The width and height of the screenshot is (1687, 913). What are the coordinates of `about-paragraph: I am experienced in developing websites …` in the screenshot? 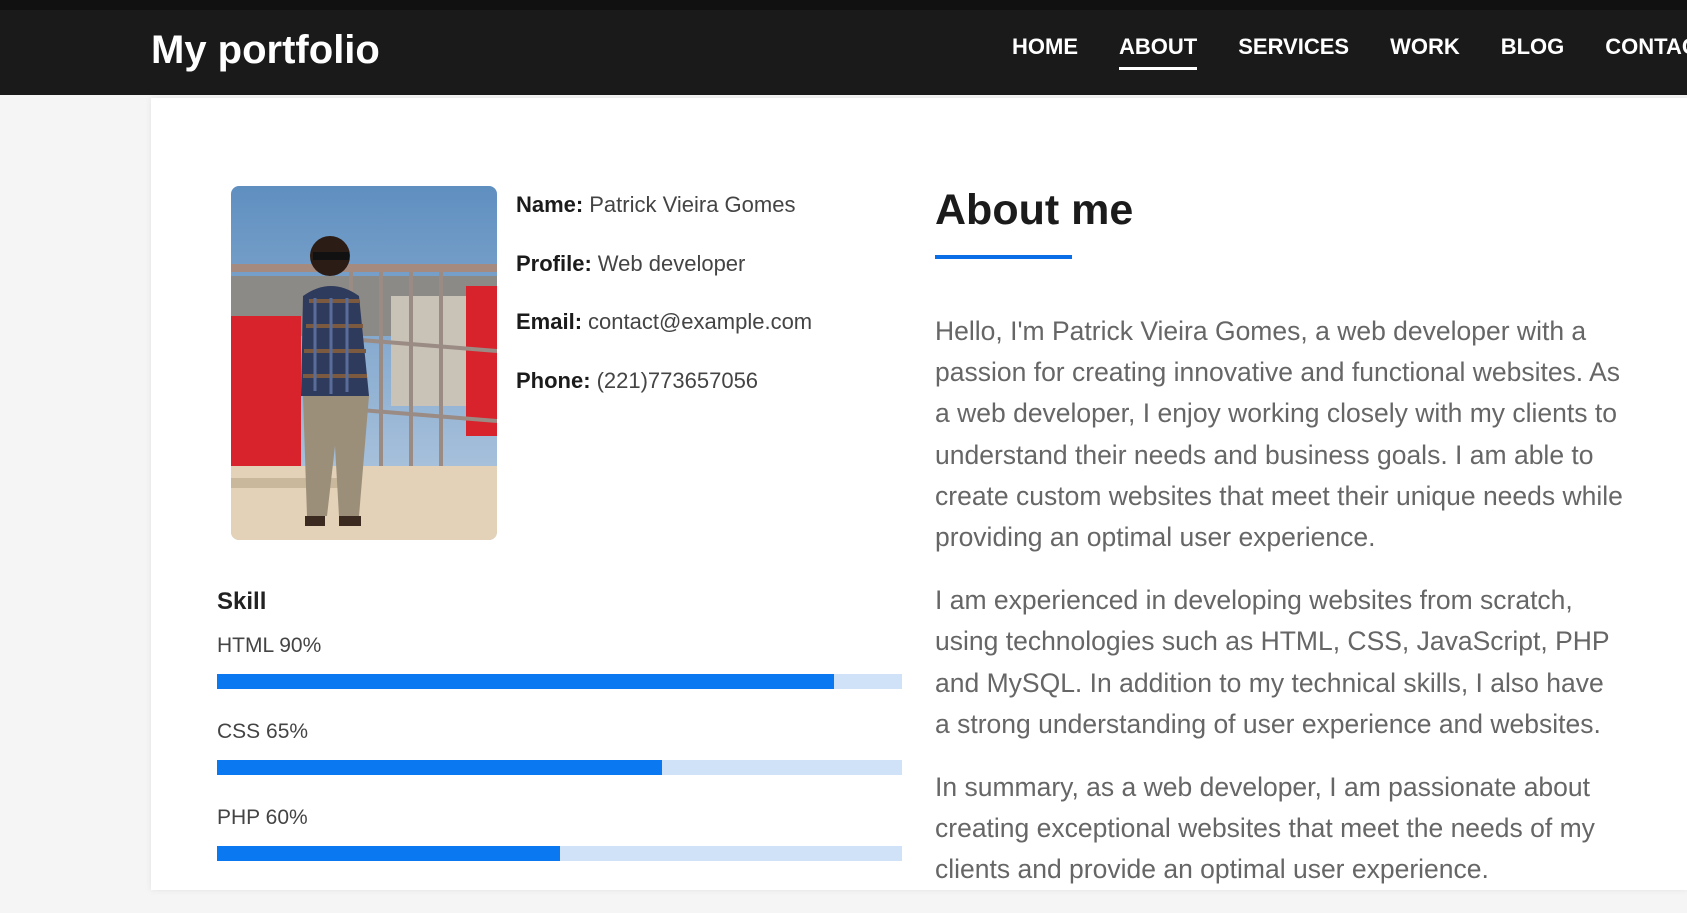 It's located at (1272, 662).